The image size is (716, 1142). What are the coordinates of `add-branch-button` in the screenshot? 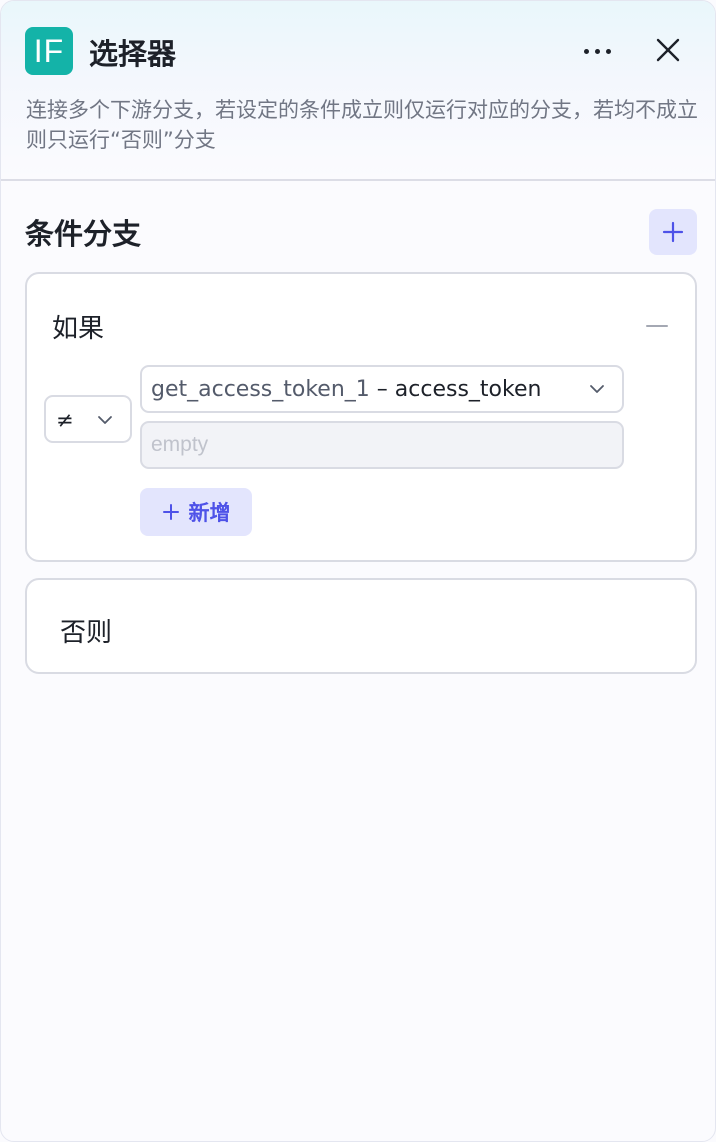 It's located at (673, 232).